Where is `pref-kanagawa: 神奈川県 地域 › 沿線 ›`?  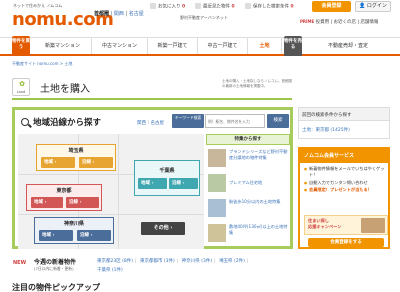
pref-kanagawa: 神奈川県 地域 › 沿線 › is located at coordinates (74, 230).